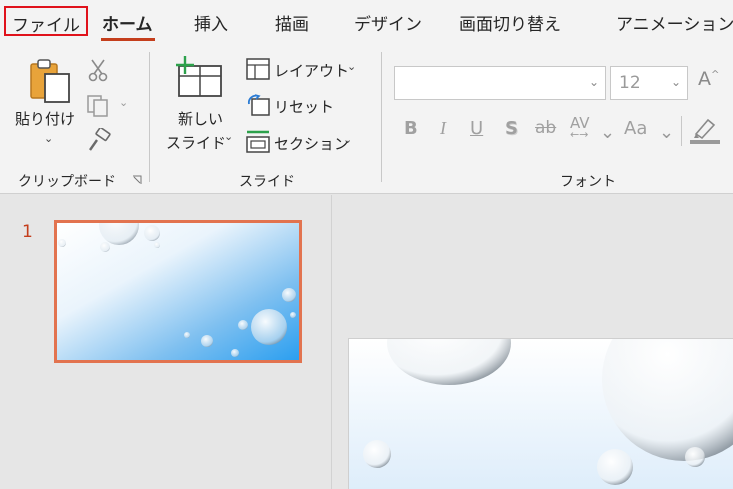 The image size is (733, 489). I want to click on layout-button-label: レイアウト, so click(311, 70).